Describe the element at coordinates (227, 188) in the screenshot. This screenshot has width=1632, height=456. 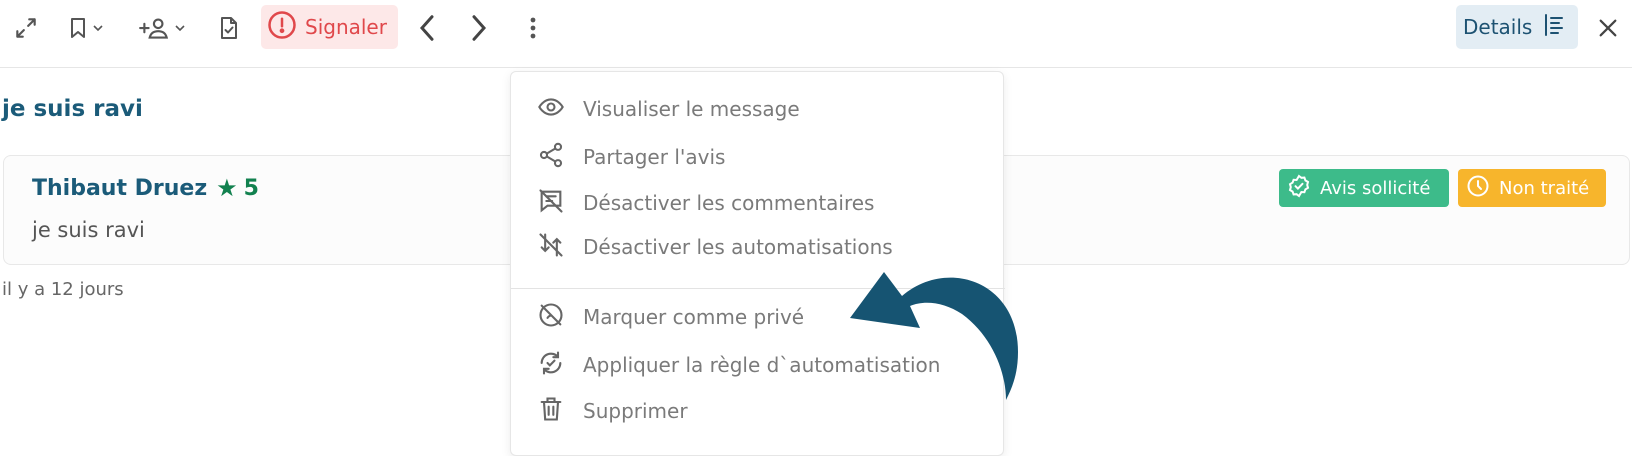
I see `star-icon: ★` at that location.